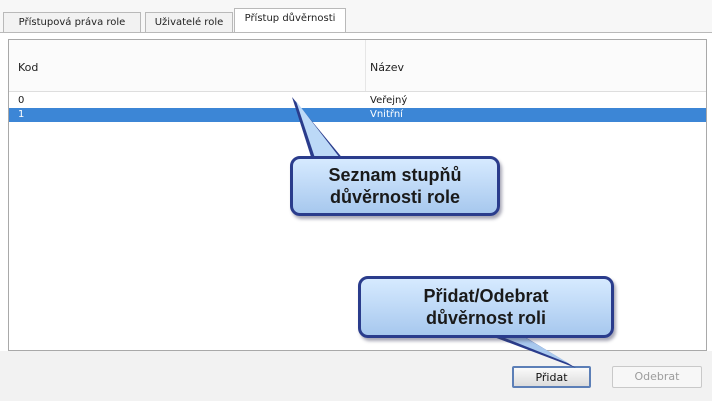 The width and height of the screenshot is (712, 401). I want to click on callout-list: Seznam stupňů důvěrnosti role, so click(395, 186).